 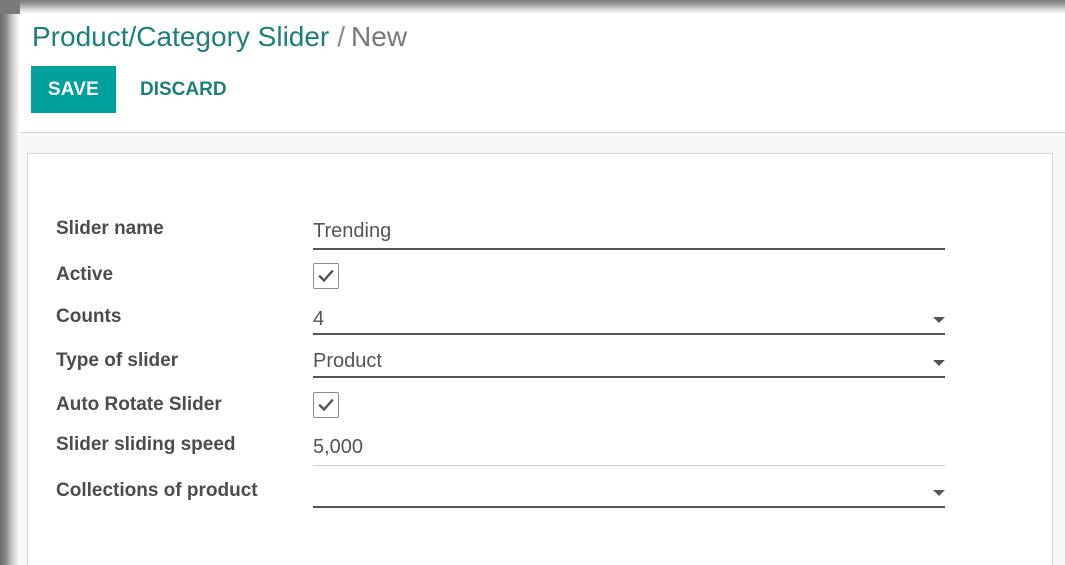 I want to click on screenshot-frame-corner, so click(x=10, y=7).